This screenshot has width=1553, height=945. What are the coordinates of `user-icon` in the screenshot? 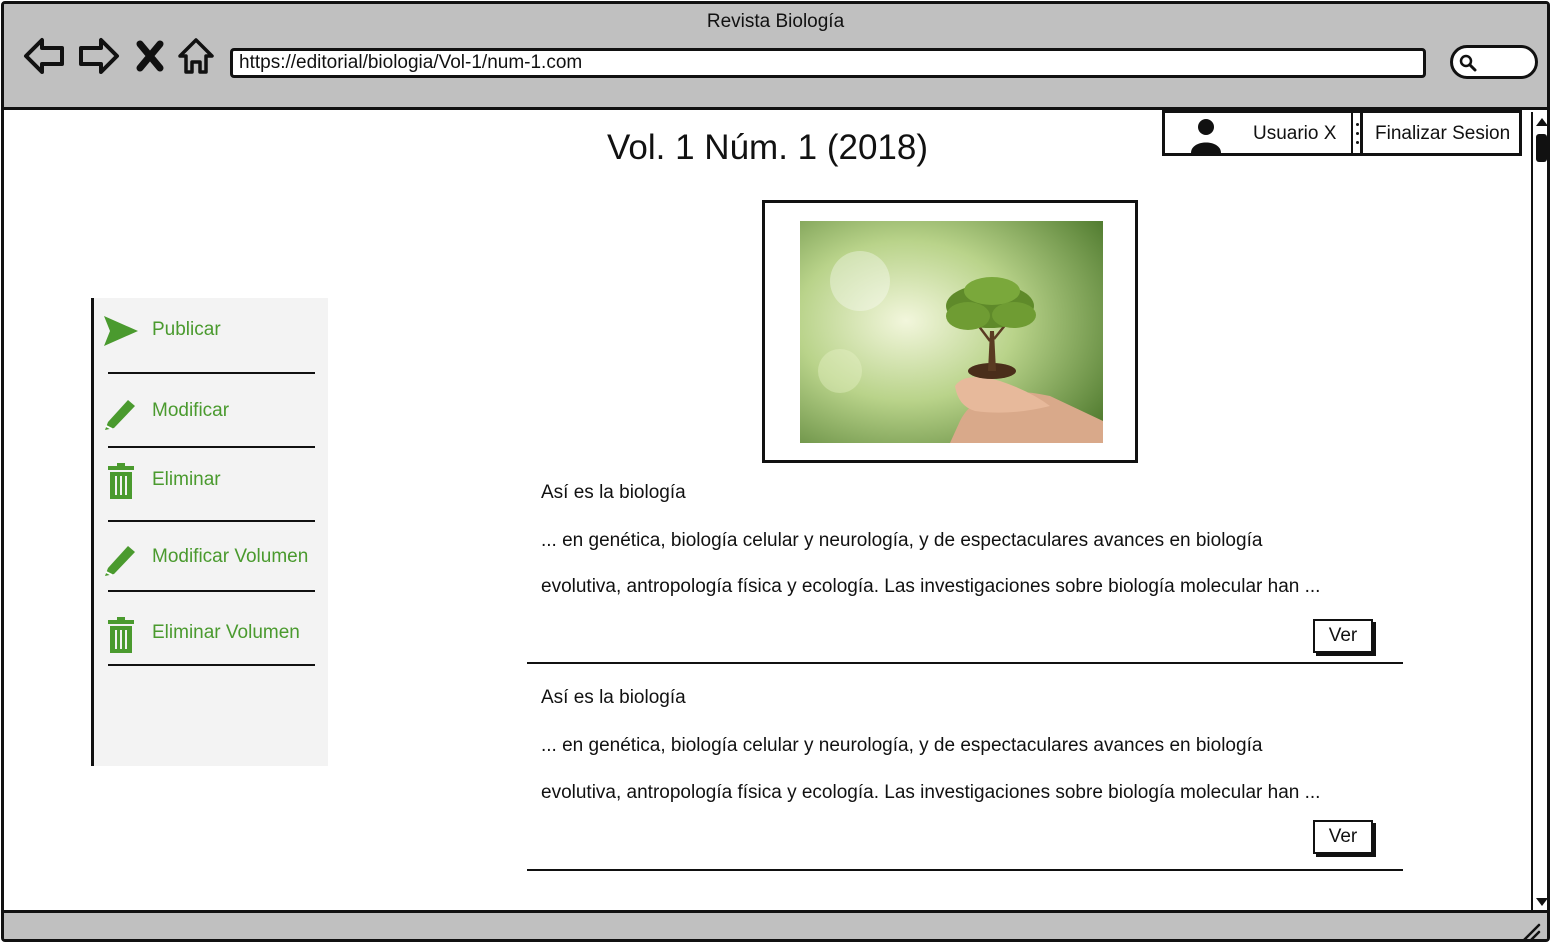 It's located at (1206, 136).